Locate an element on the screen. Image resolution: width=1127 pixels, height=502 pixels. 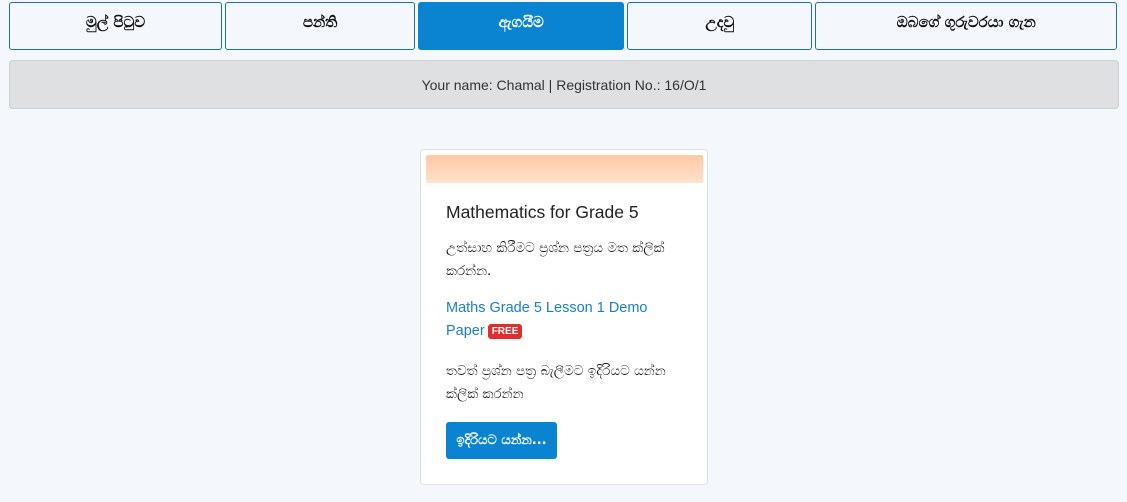
tab-home: මුල් පිටුව is located at coordinates (116, 26).